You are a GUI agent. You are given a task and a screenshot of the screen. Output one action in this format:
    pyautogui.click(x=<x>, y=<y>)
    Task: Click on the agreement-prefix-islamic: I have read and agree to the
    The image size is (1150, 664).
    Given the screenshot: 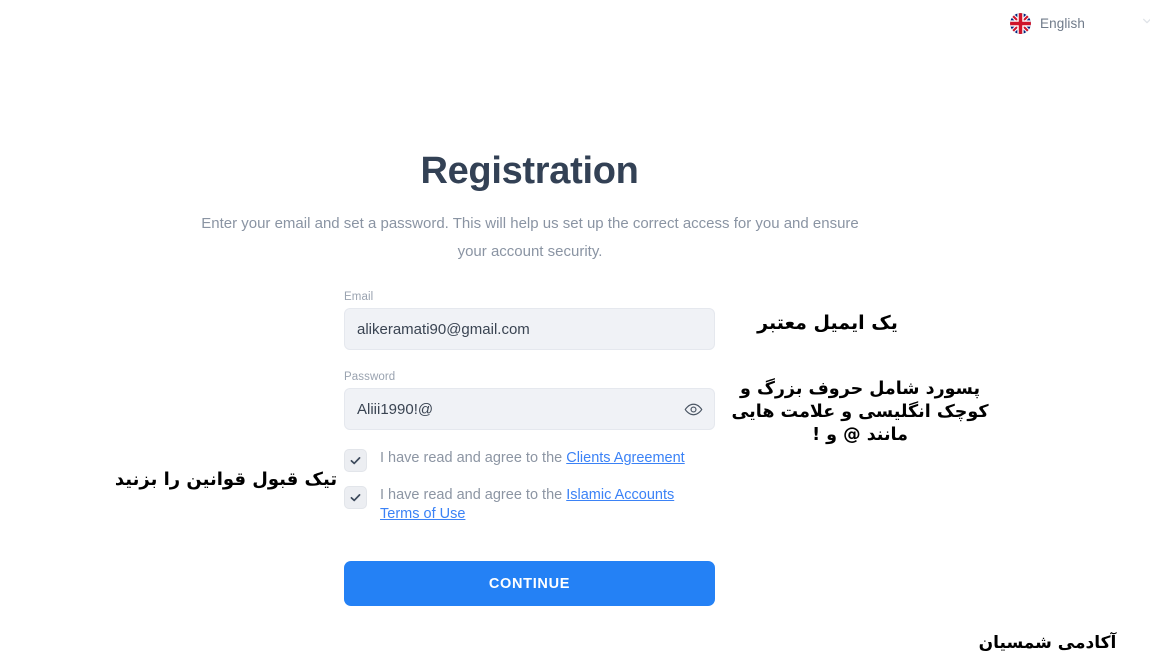 What is the action you would take?
    pyautogui.click(x=473, y=495)
    